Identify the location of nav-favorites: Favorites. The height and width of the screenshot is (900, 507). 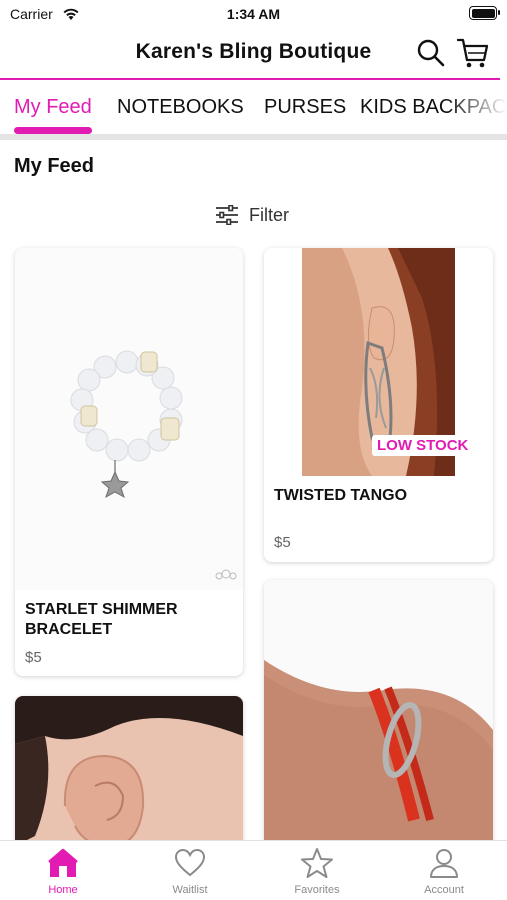
(317, 870).